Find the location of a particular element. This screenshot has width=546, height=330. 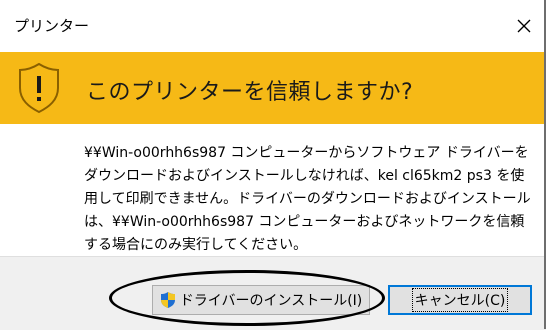

message-line: する場合にのみ実行してください。 is located at coordinates (196, 245).